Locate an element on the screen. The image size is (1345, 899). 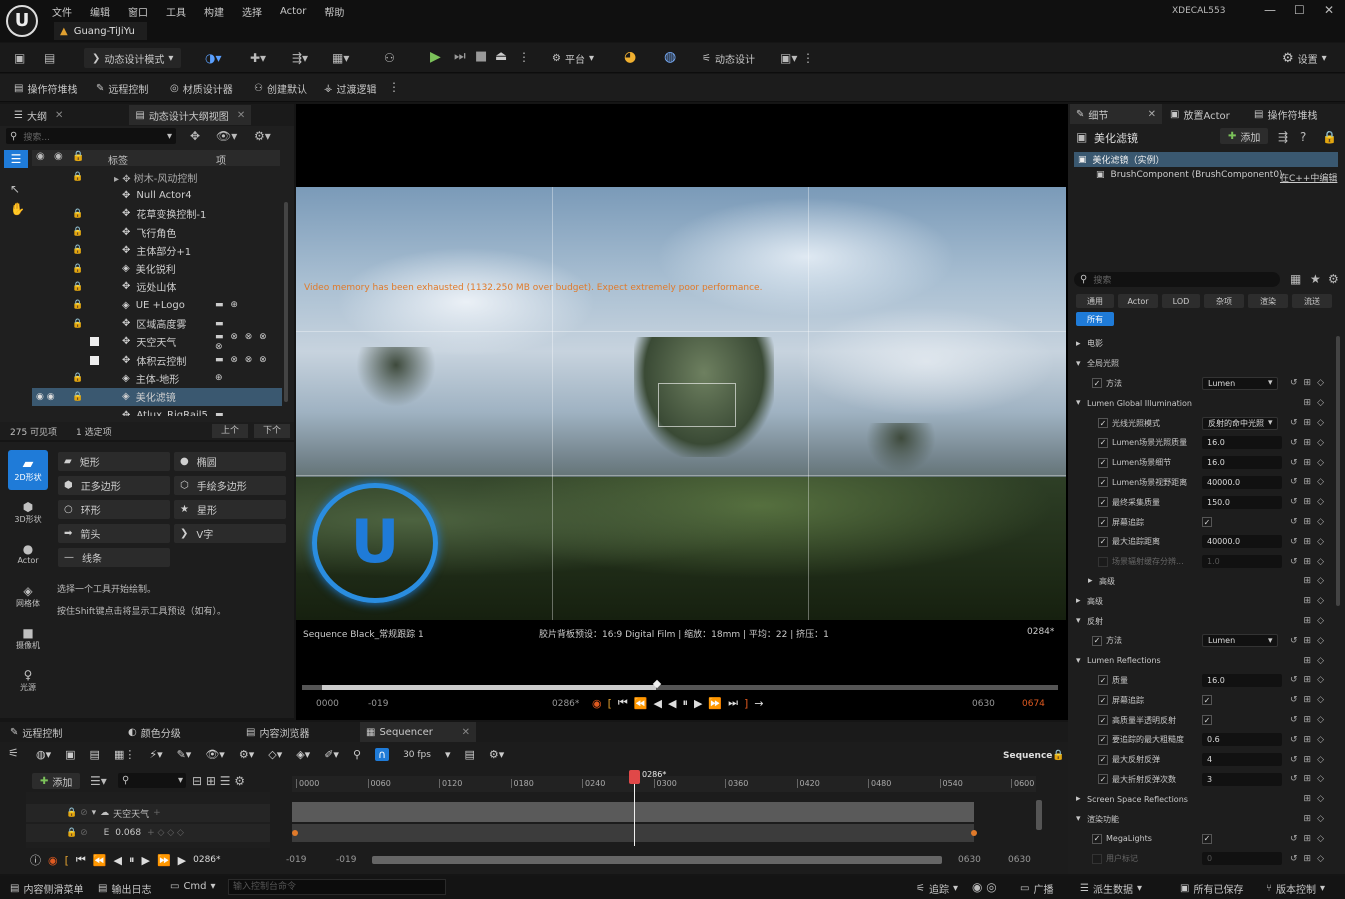
menu-help: 帮助 is located at coordinates (334, 11).